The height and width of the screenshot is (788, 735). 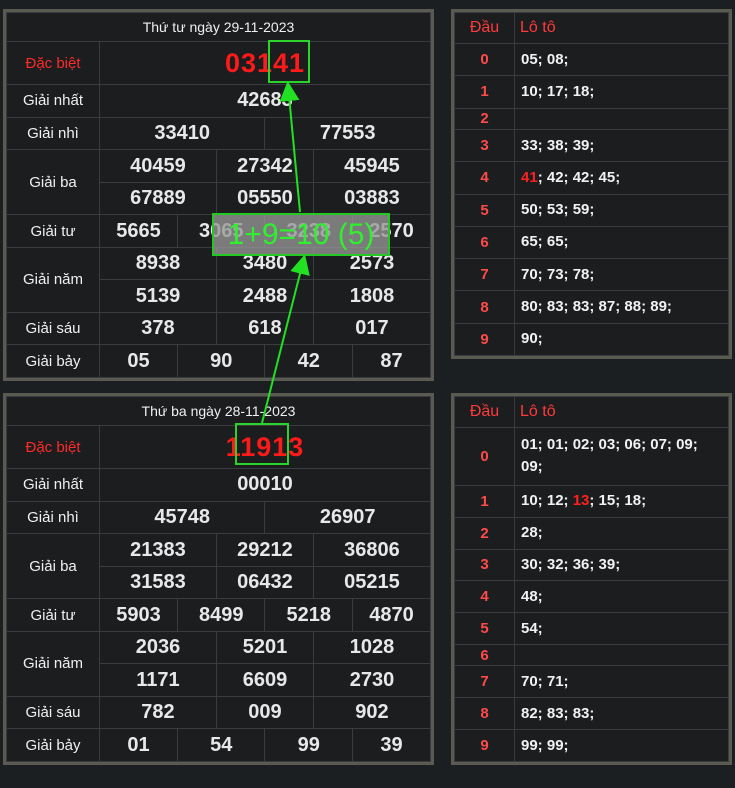 What do you see at coordinates (301, 234) in the screenshot?
I see `sum-annotation: 1+9=10 (5)` at bounding box center [301, 234].